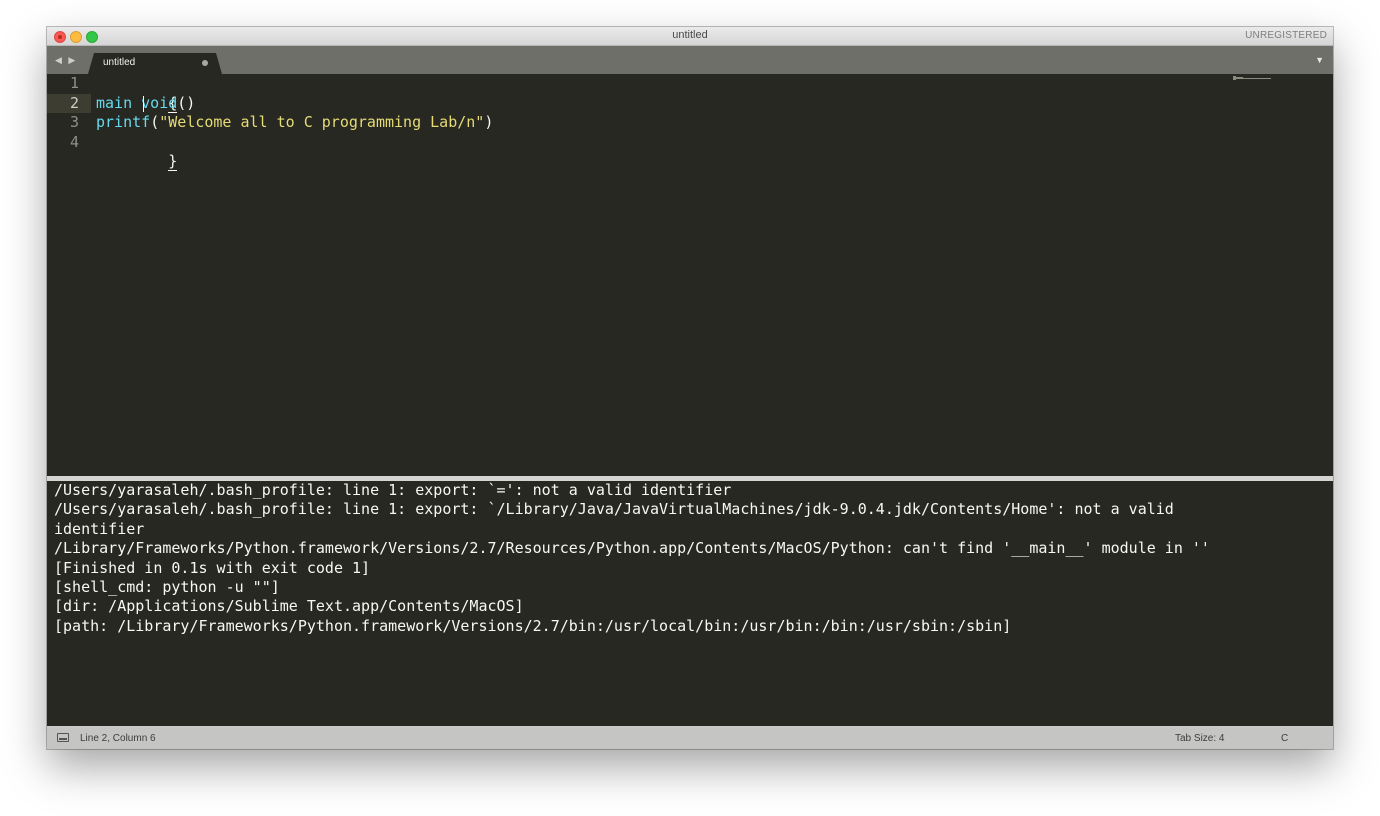 This screenshot has width=1380, height=816. I want to click on paren-open-token: (, so click(155, 122).